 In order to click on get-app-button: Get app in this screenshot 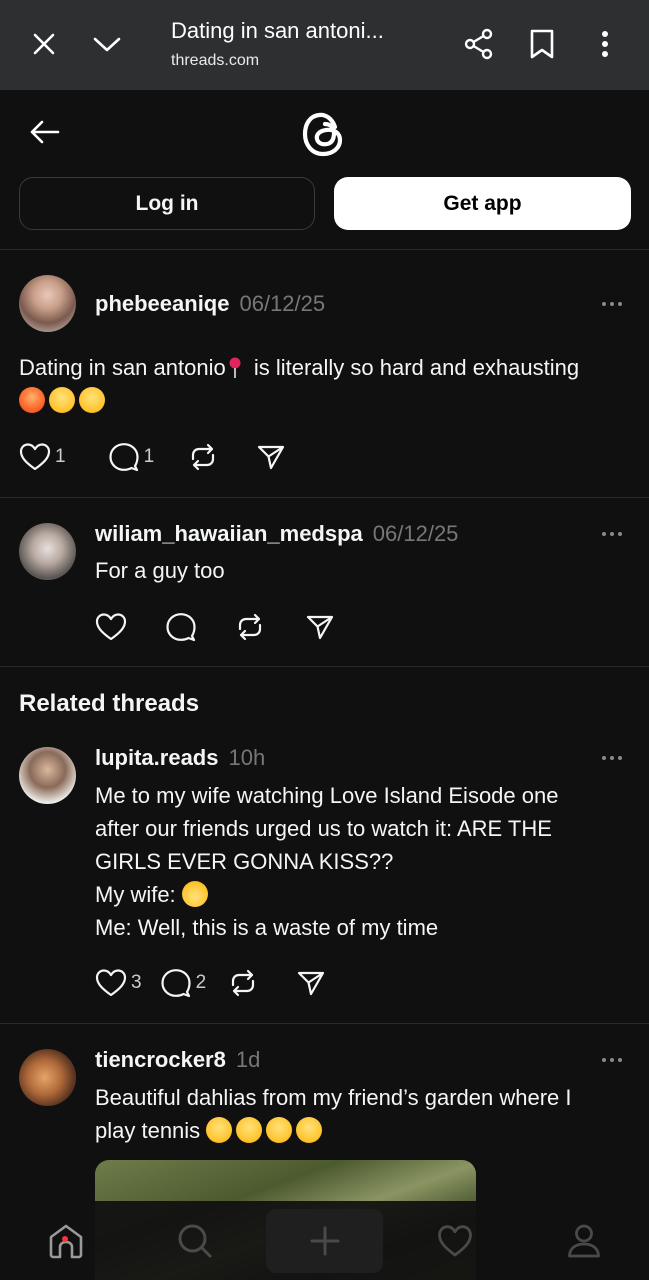, I will do `click(482, 203)`.